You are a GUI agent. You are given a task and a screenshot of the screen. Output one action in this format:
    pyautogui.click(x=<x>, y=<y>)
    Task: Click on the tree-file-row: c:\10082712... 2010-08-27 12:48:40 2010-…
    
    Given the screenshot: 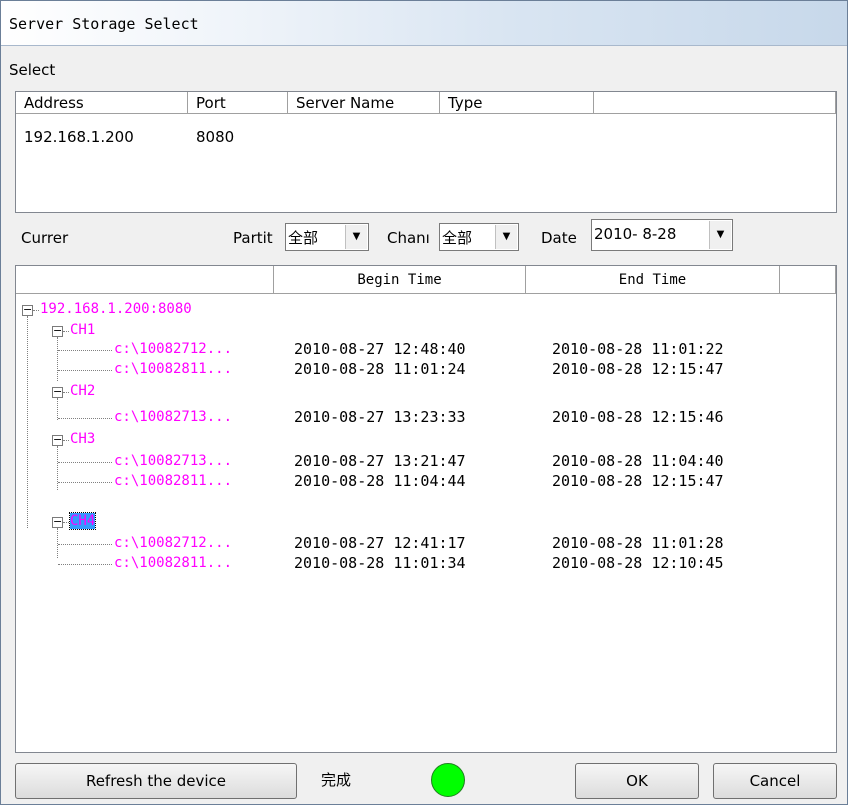 What is the action you would take?
    pyautogui.click(x=426, y=350)
    